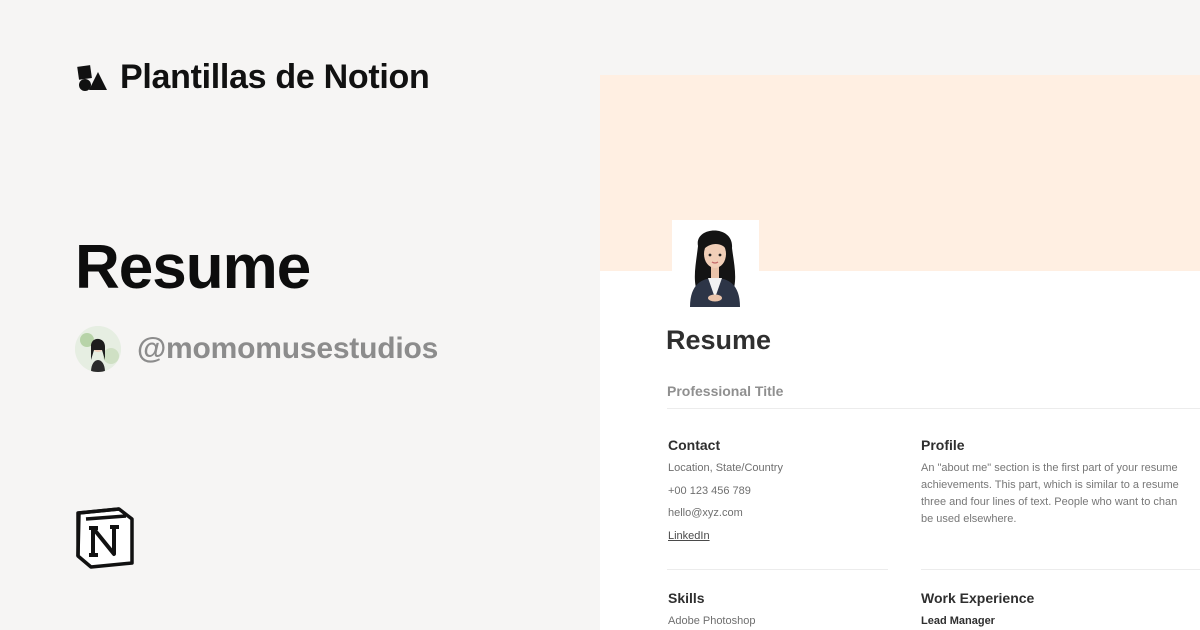 The image size is (1200, 630). I want to click on shapes-icon, so click(92, 77).